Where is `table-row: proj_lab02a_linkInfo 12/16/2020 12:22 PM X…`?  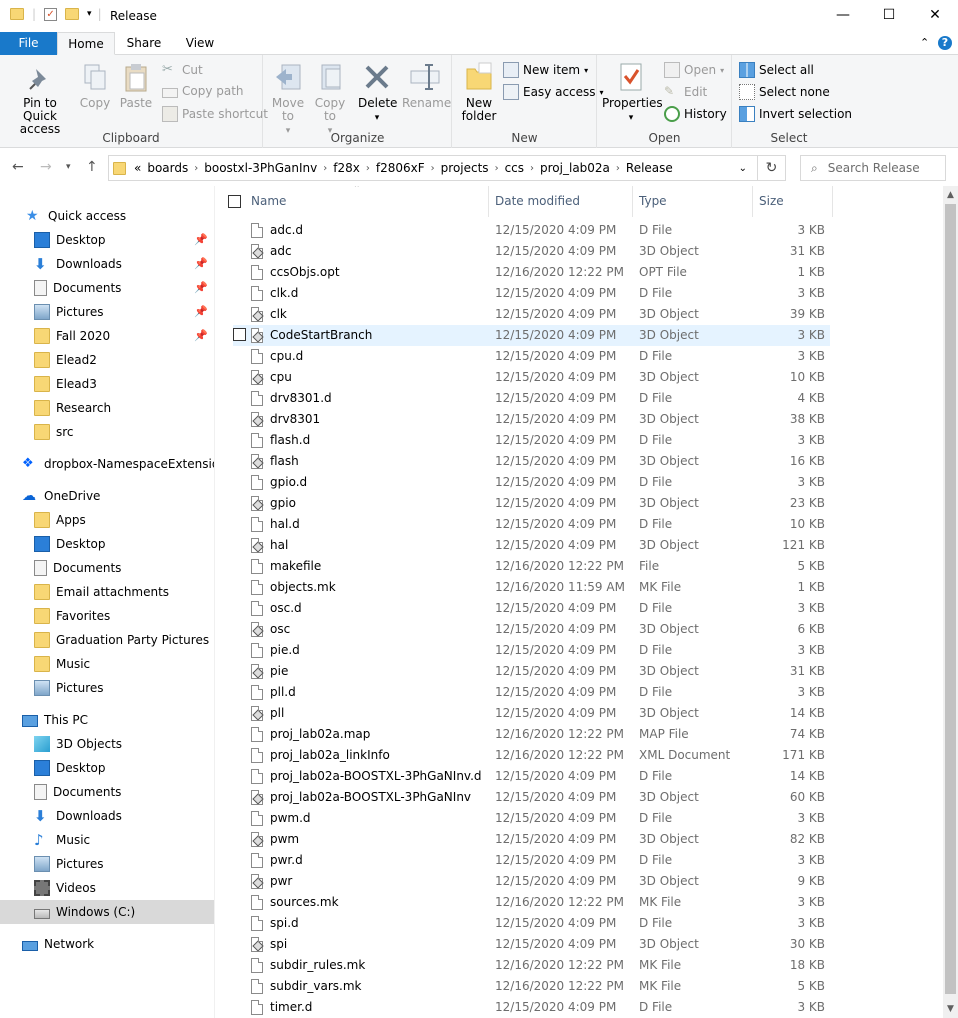
table-row: proj_lab02a_linkInfo 12/16/2020 12:22 PM X… is located at coordinates (531, 755).